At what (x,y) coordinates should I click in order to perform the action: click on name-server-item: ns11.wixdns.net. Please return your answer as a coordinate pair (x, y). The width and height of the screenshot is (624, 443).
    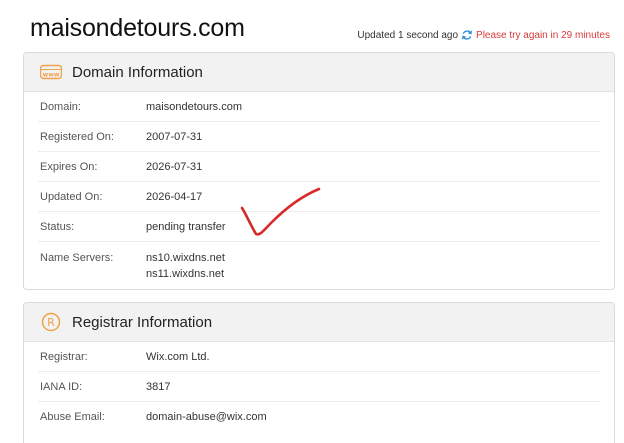
    Looking at the image, I should click on (185, 274).